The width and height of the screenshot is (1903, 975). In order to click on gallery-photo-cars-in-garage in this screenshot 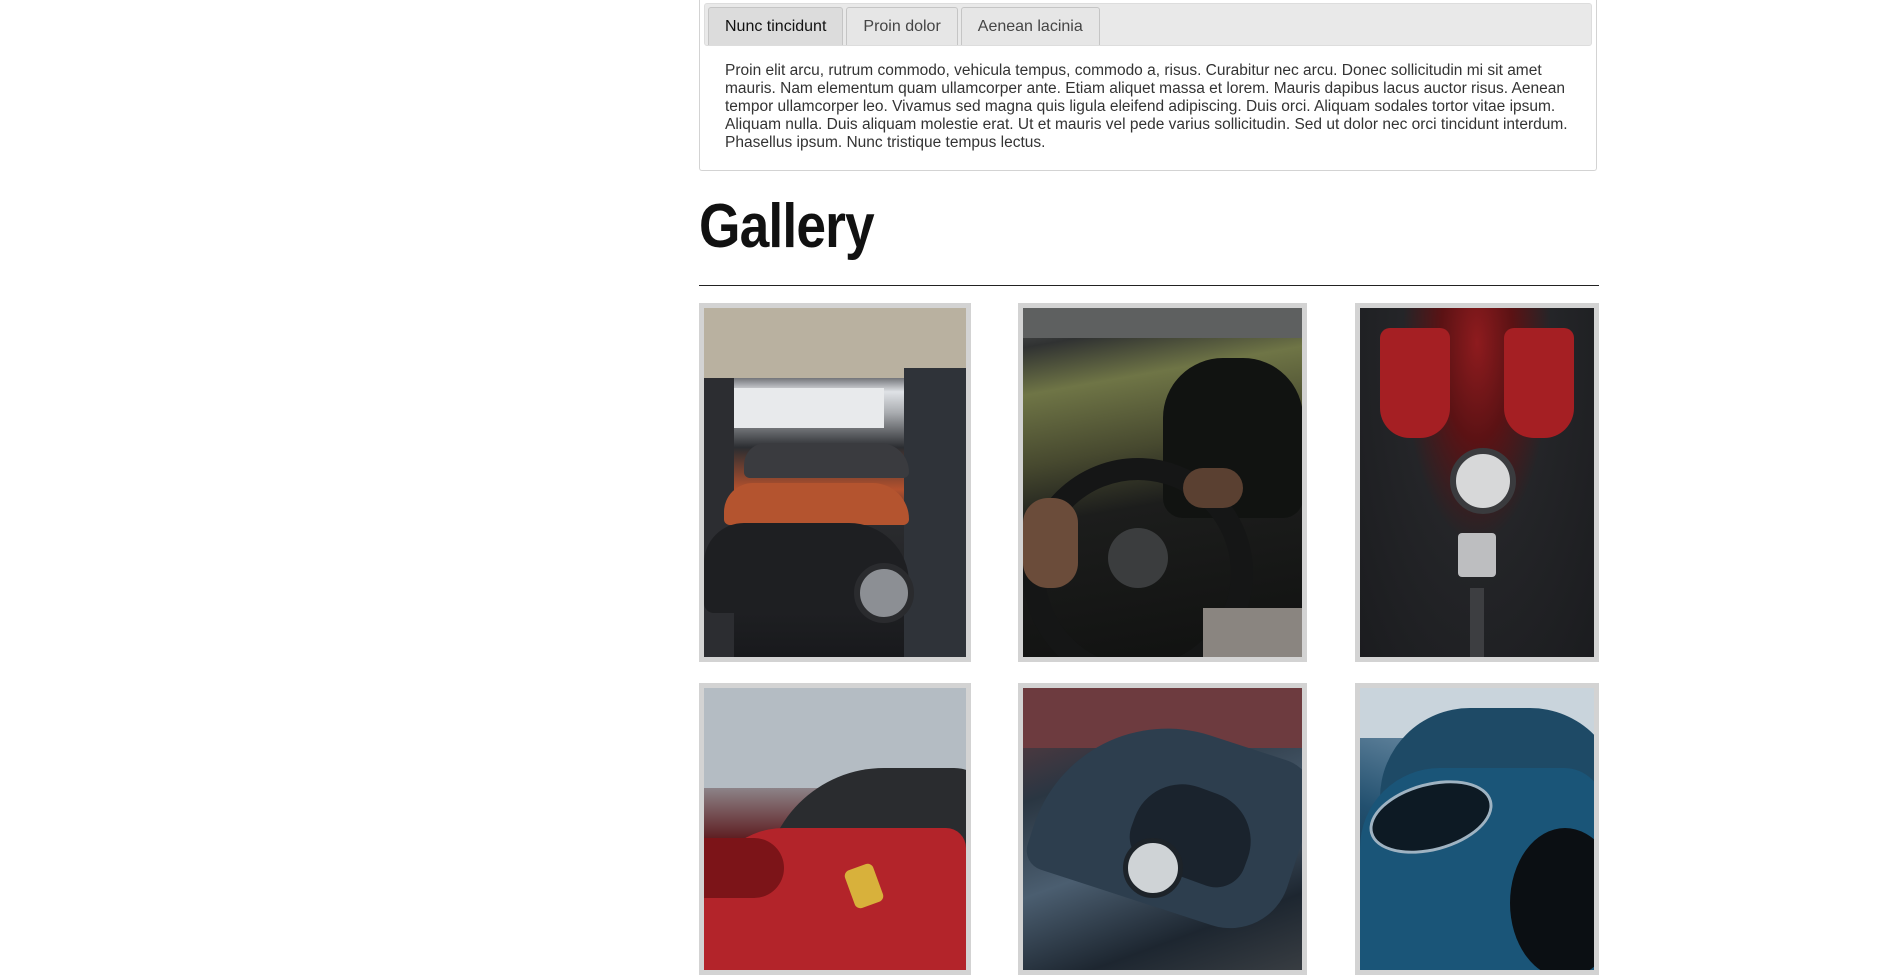, I will do `click(835, 482)`.